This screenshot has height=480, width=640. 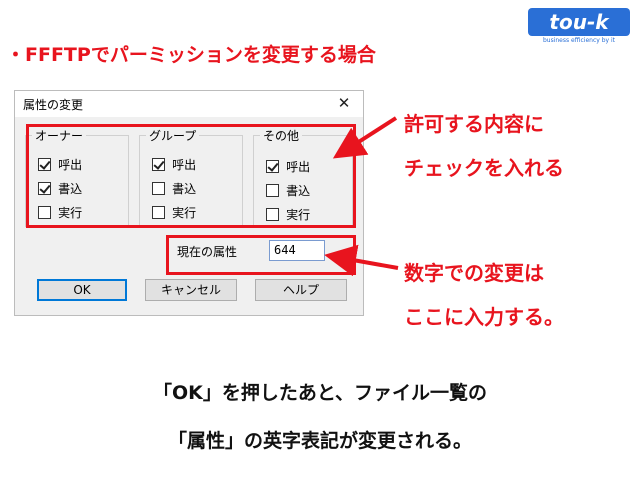 What do you see at coordinates (361, 196) in the screenshot?
I see `callout-arrows` at bounding box center [361, 196].